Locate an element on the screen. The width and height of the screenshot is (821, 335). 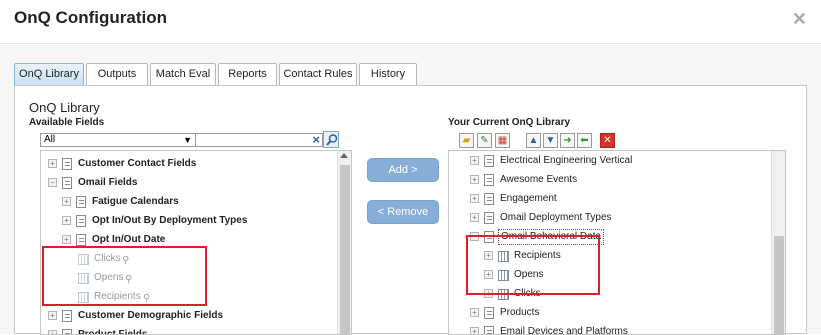
move-left-icon: ⬅ is located at coordinates (584, 140).